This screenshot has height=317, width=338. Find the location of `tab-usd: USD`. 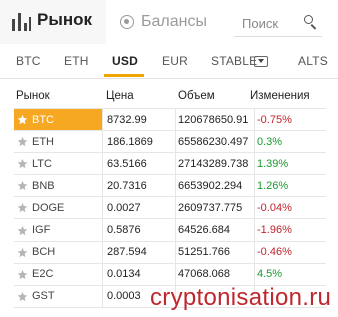

tab-usd: USD is located at coordinates (125, 61).